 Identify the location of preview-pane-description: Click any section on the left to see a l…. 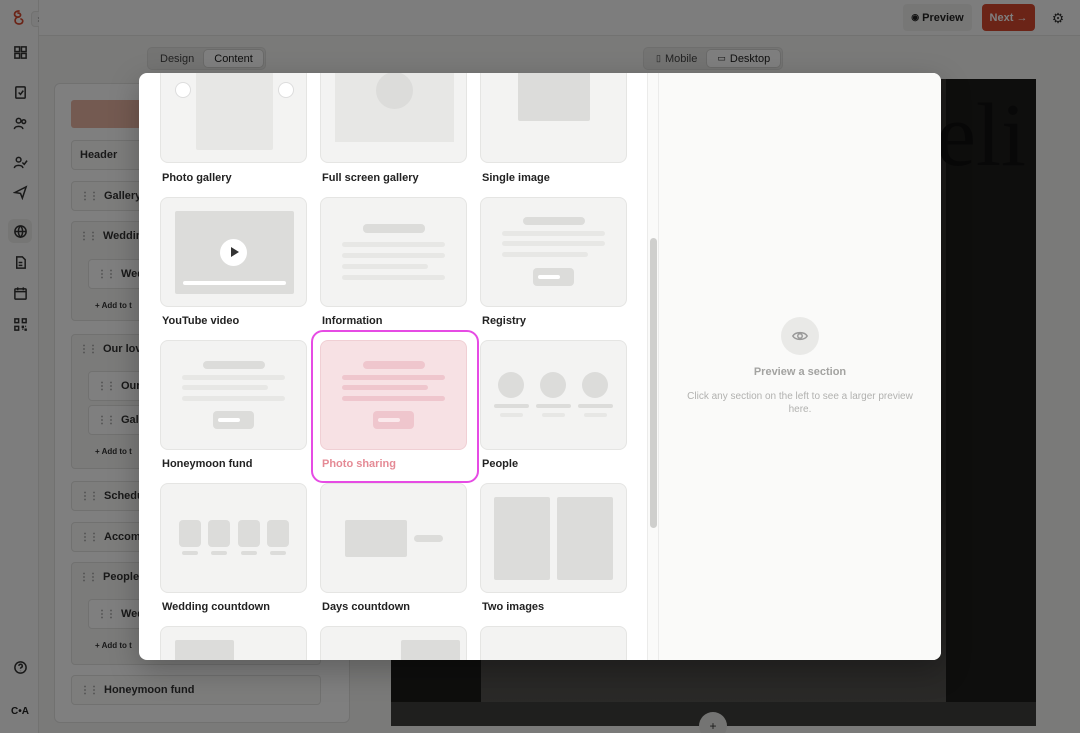
(800, 403).